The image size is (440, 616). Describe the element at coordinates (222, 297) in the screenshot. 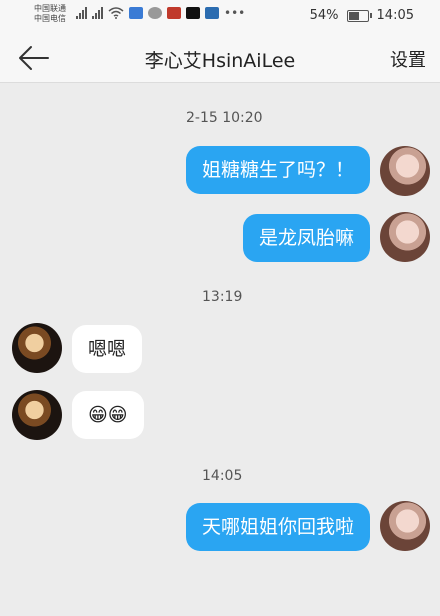

I see `timestamp: 13:19` at that location.